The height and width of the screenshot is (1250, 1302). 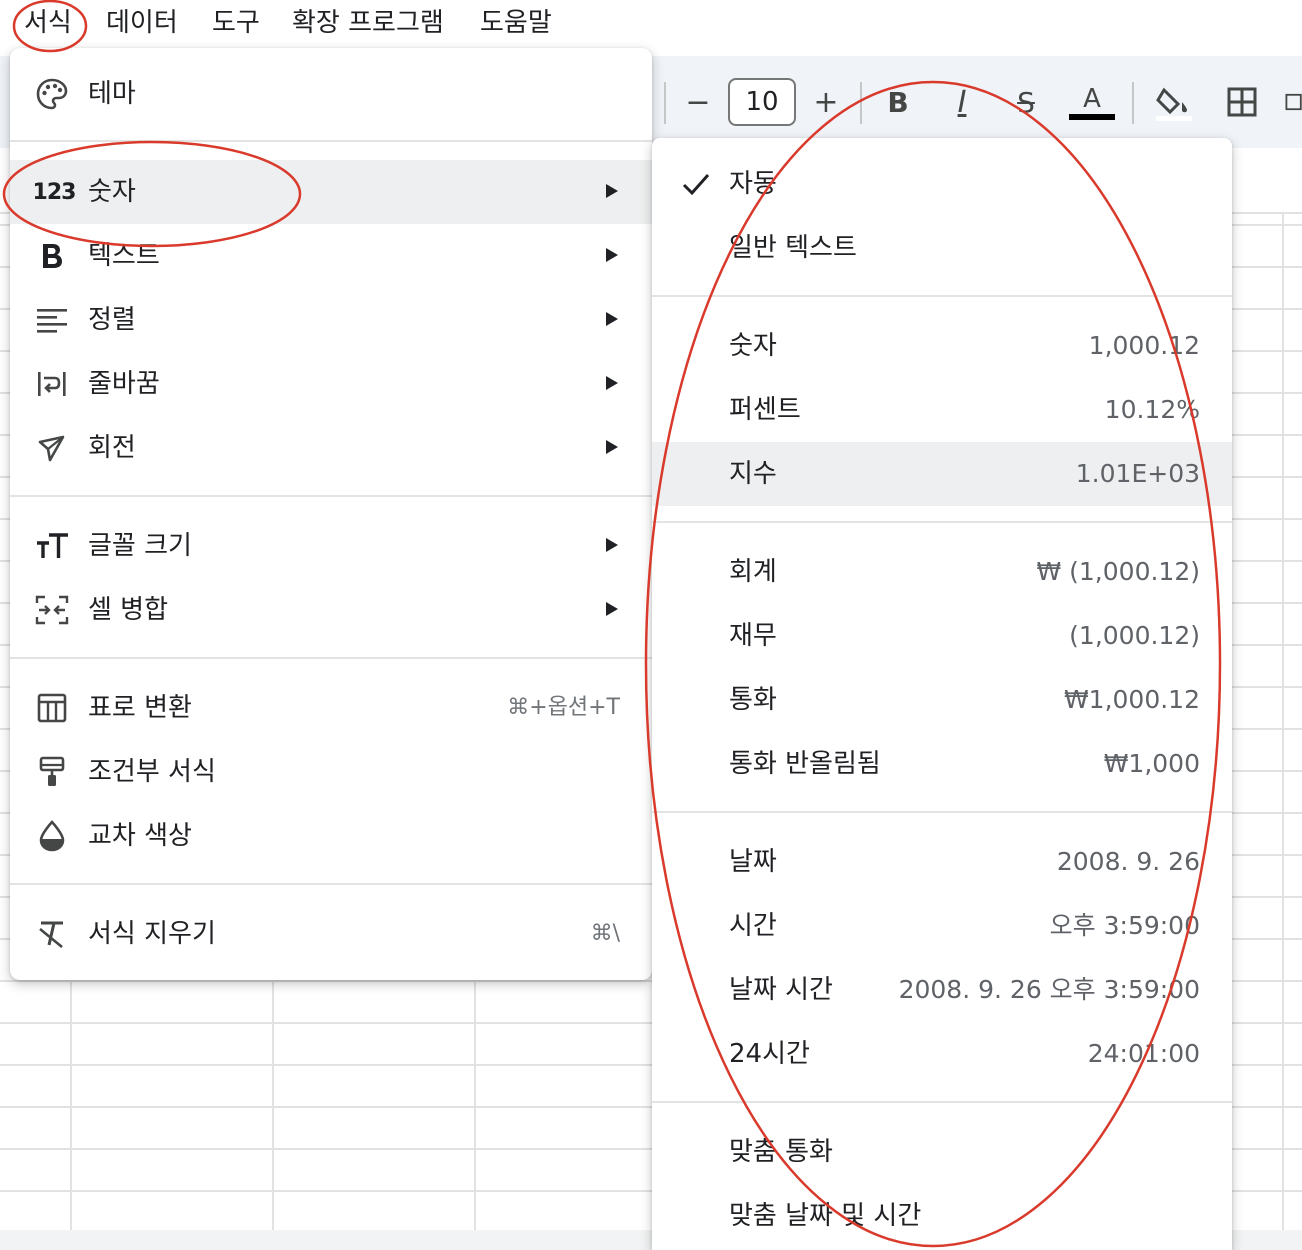 What do you see at coordinates (331, 94) in the screenshot?
I see `menu-item-theme: 테마` at bounding box center [331, 94].